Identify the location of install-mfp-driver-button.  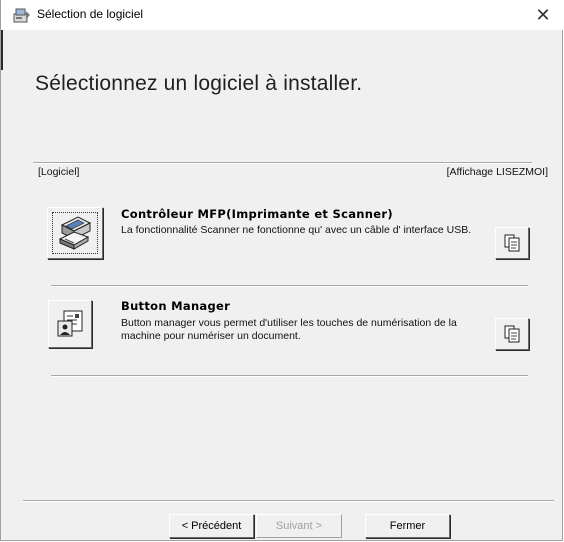
(75, 233).